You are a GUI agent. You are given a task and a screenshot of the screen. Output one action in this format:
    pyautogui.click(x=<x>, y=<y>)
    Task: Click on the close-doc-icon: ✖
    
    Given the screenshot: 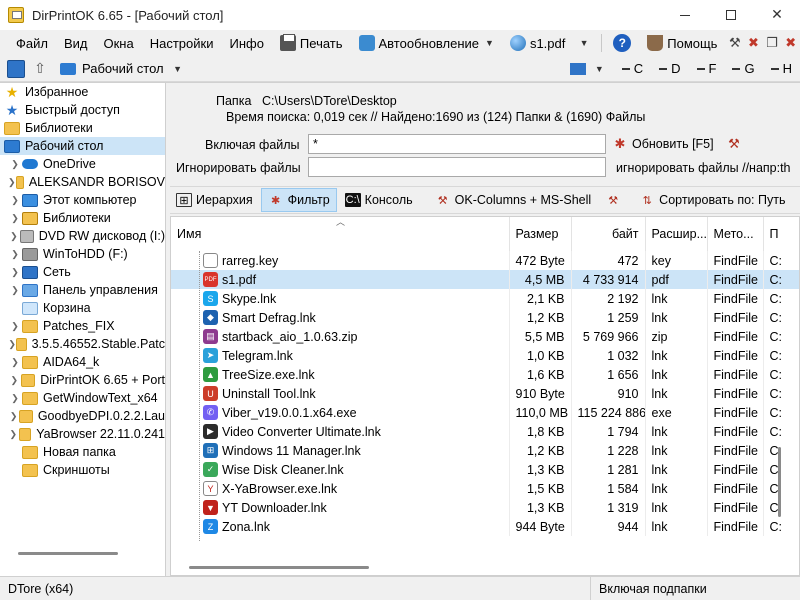 What is the action you would take?
    pyautogui.click(x=753, y=43)
    